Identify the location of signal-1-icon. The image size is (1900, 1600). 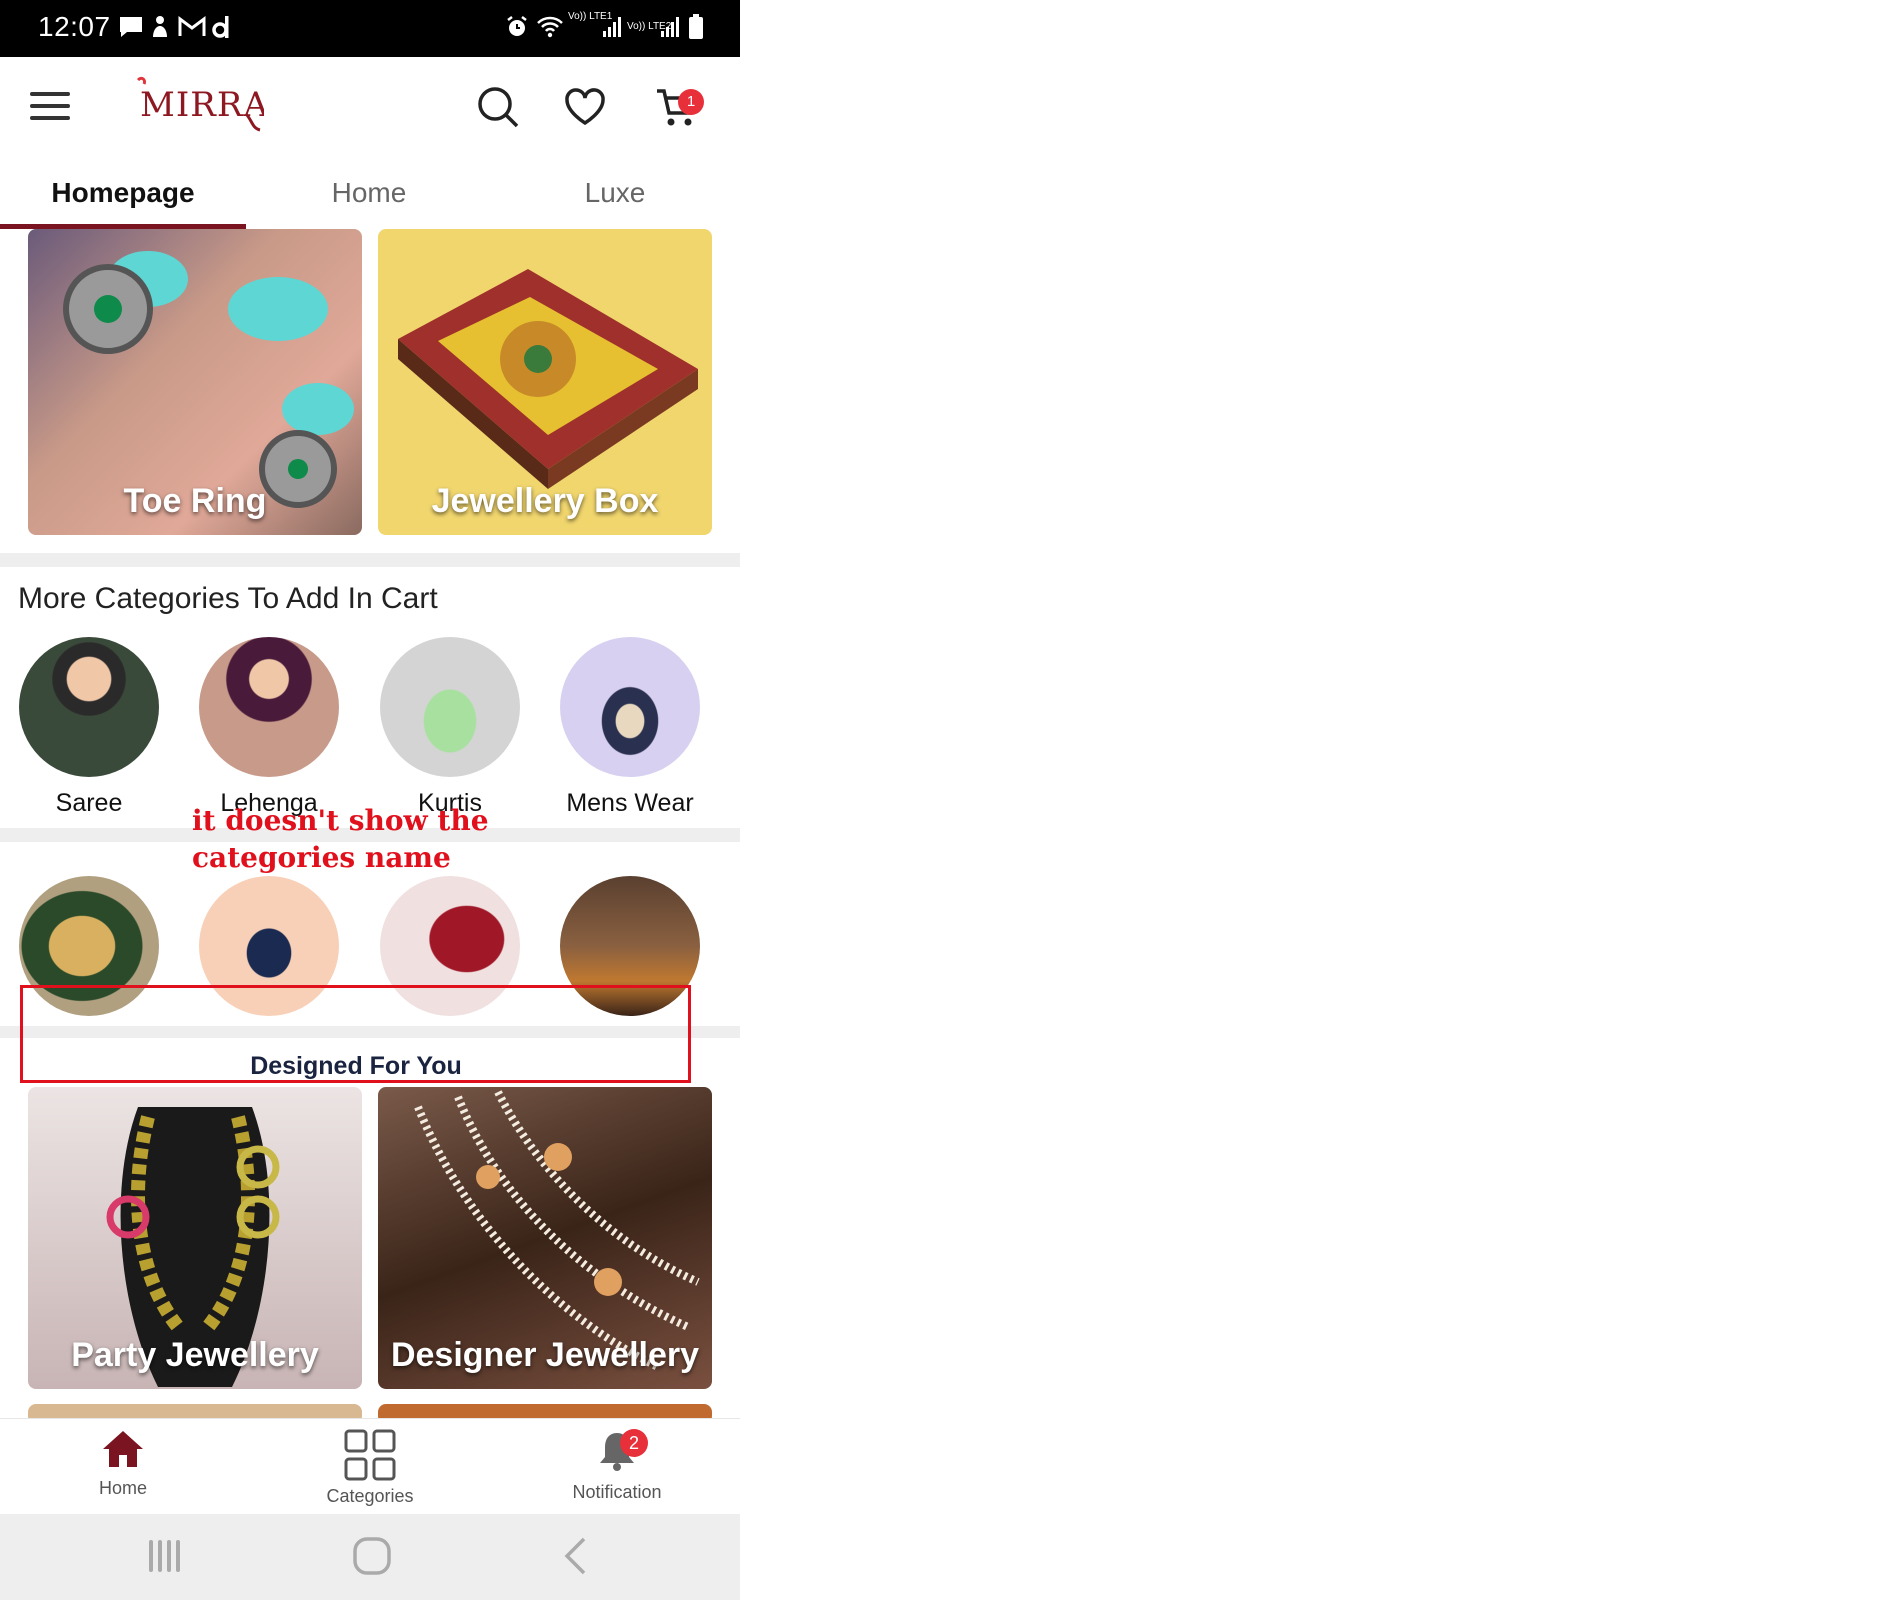
(613, 27).